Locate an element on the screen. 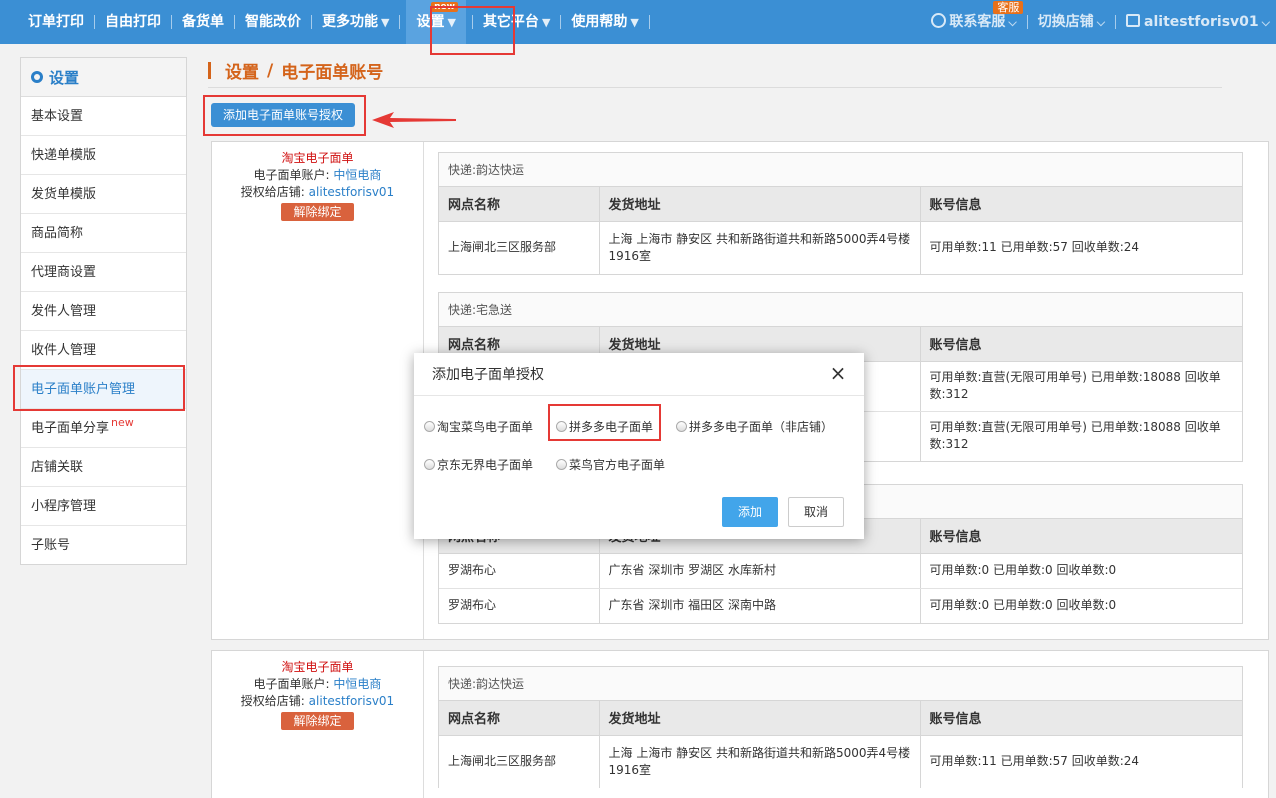 The height and width of the screenshot is (798, 1276). sidebar-item-receiver-management: 收件人管理 is located at coordinates (103, 350).